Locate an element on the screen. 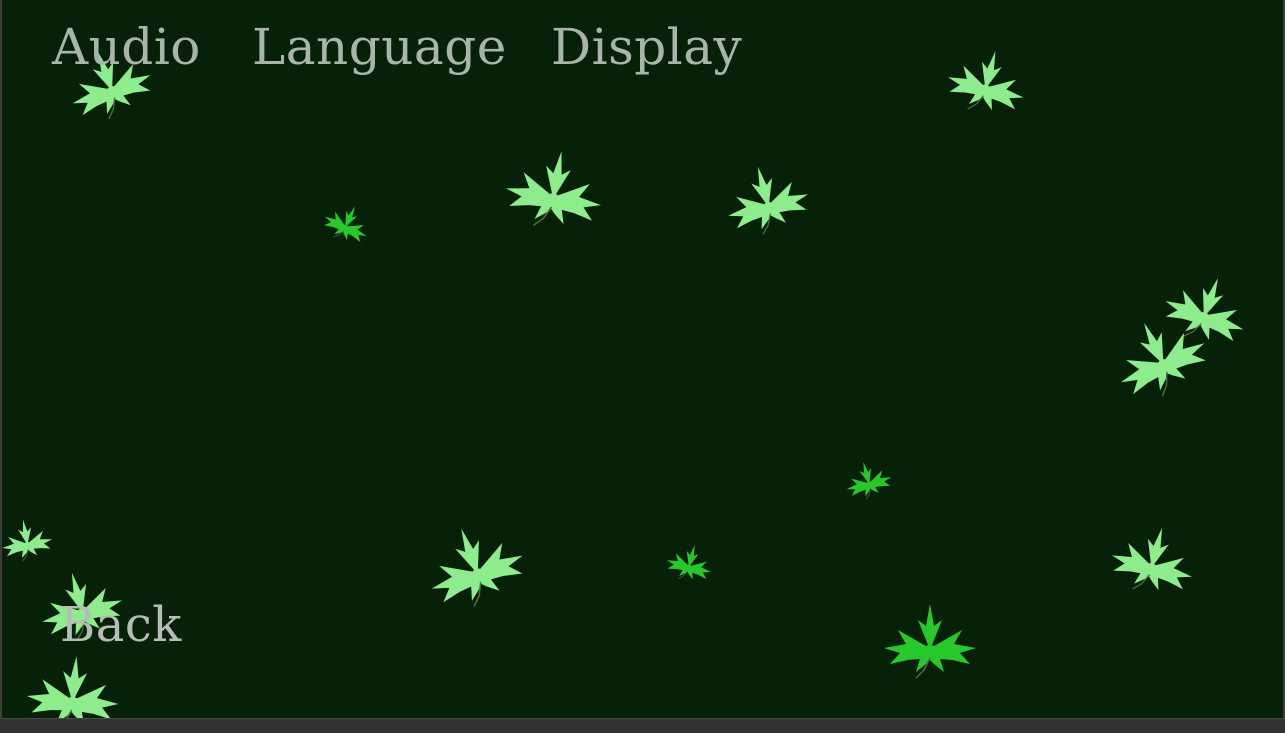 Image resolution: width=1285 pixels, height=733 pixels. back-button: Back is located at coordinates (121, 625).